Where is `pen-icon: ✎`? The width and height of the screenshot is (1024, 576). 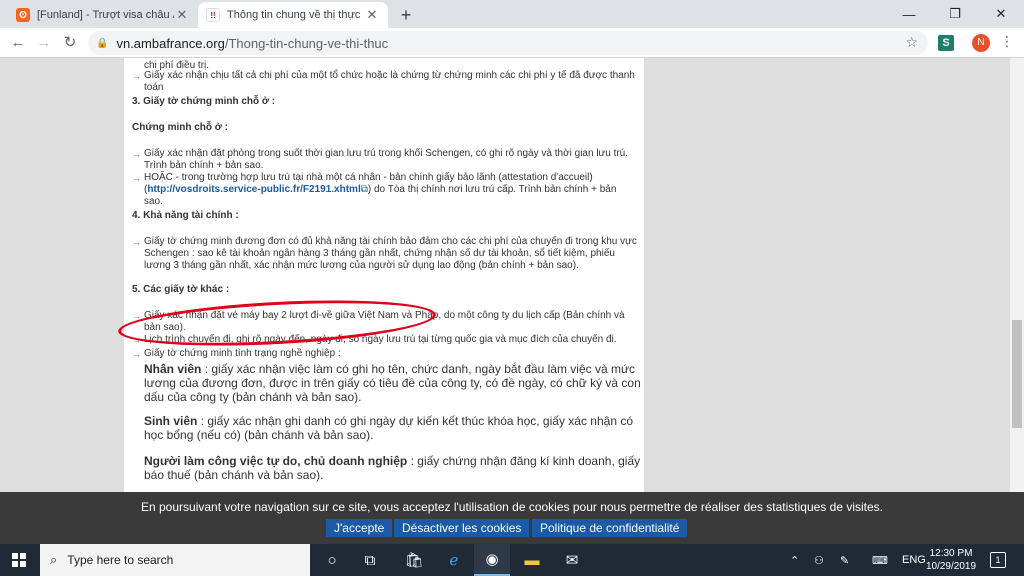
pen-icon: ✎ is located at coordinates (844, 560).